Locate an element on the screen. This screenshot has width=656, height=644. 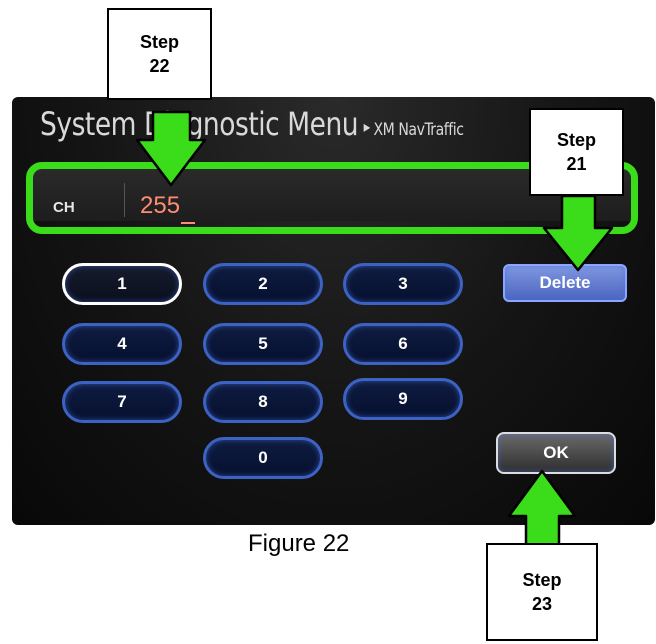
step-21-callout: Step 21 is located at coordinates (576, 152).